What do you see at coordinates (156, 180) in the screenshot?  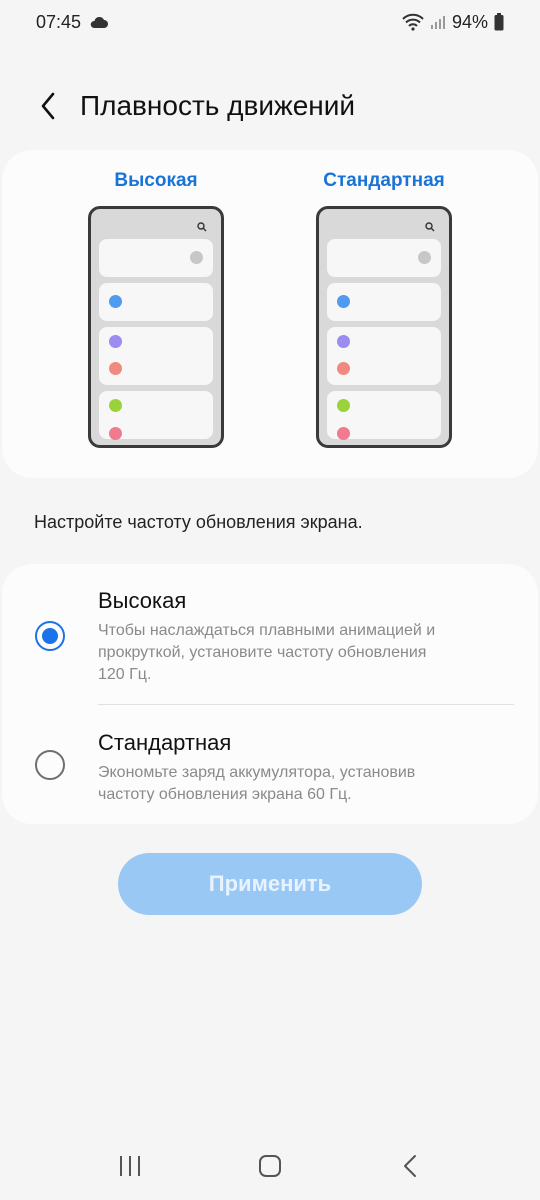 I see `preview-label-high: Высокая` at bounding box center [156, 180].